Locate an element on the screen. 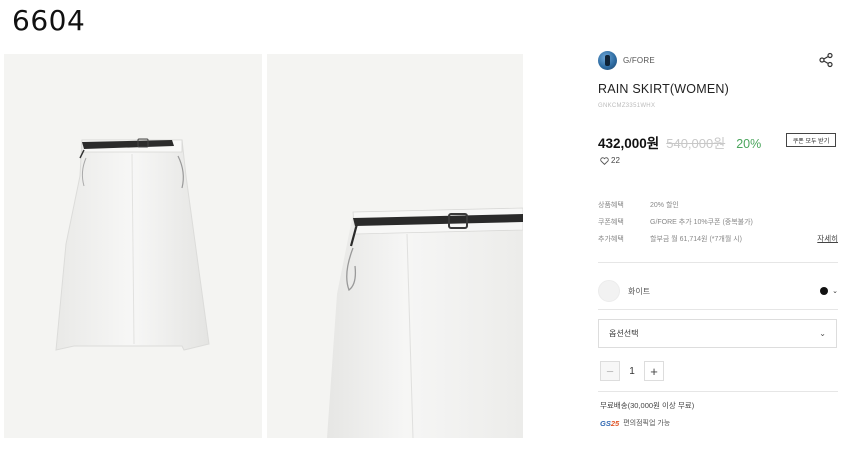 The width and height of the screenshot is (860, 456). benefit-label: 추가혜택 is located at coordinates (611, 239).